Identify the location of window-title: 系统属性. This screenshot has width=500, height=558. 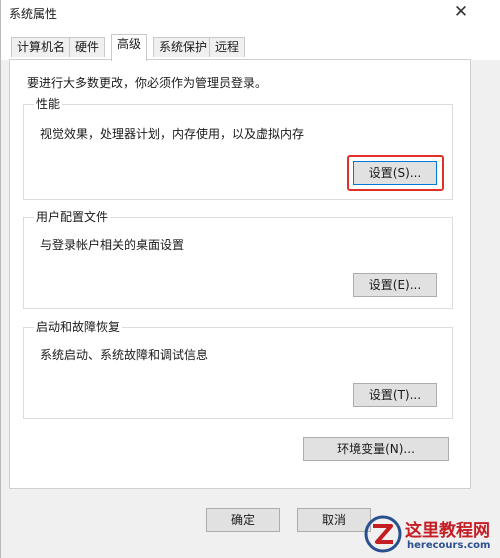
(33, 14).